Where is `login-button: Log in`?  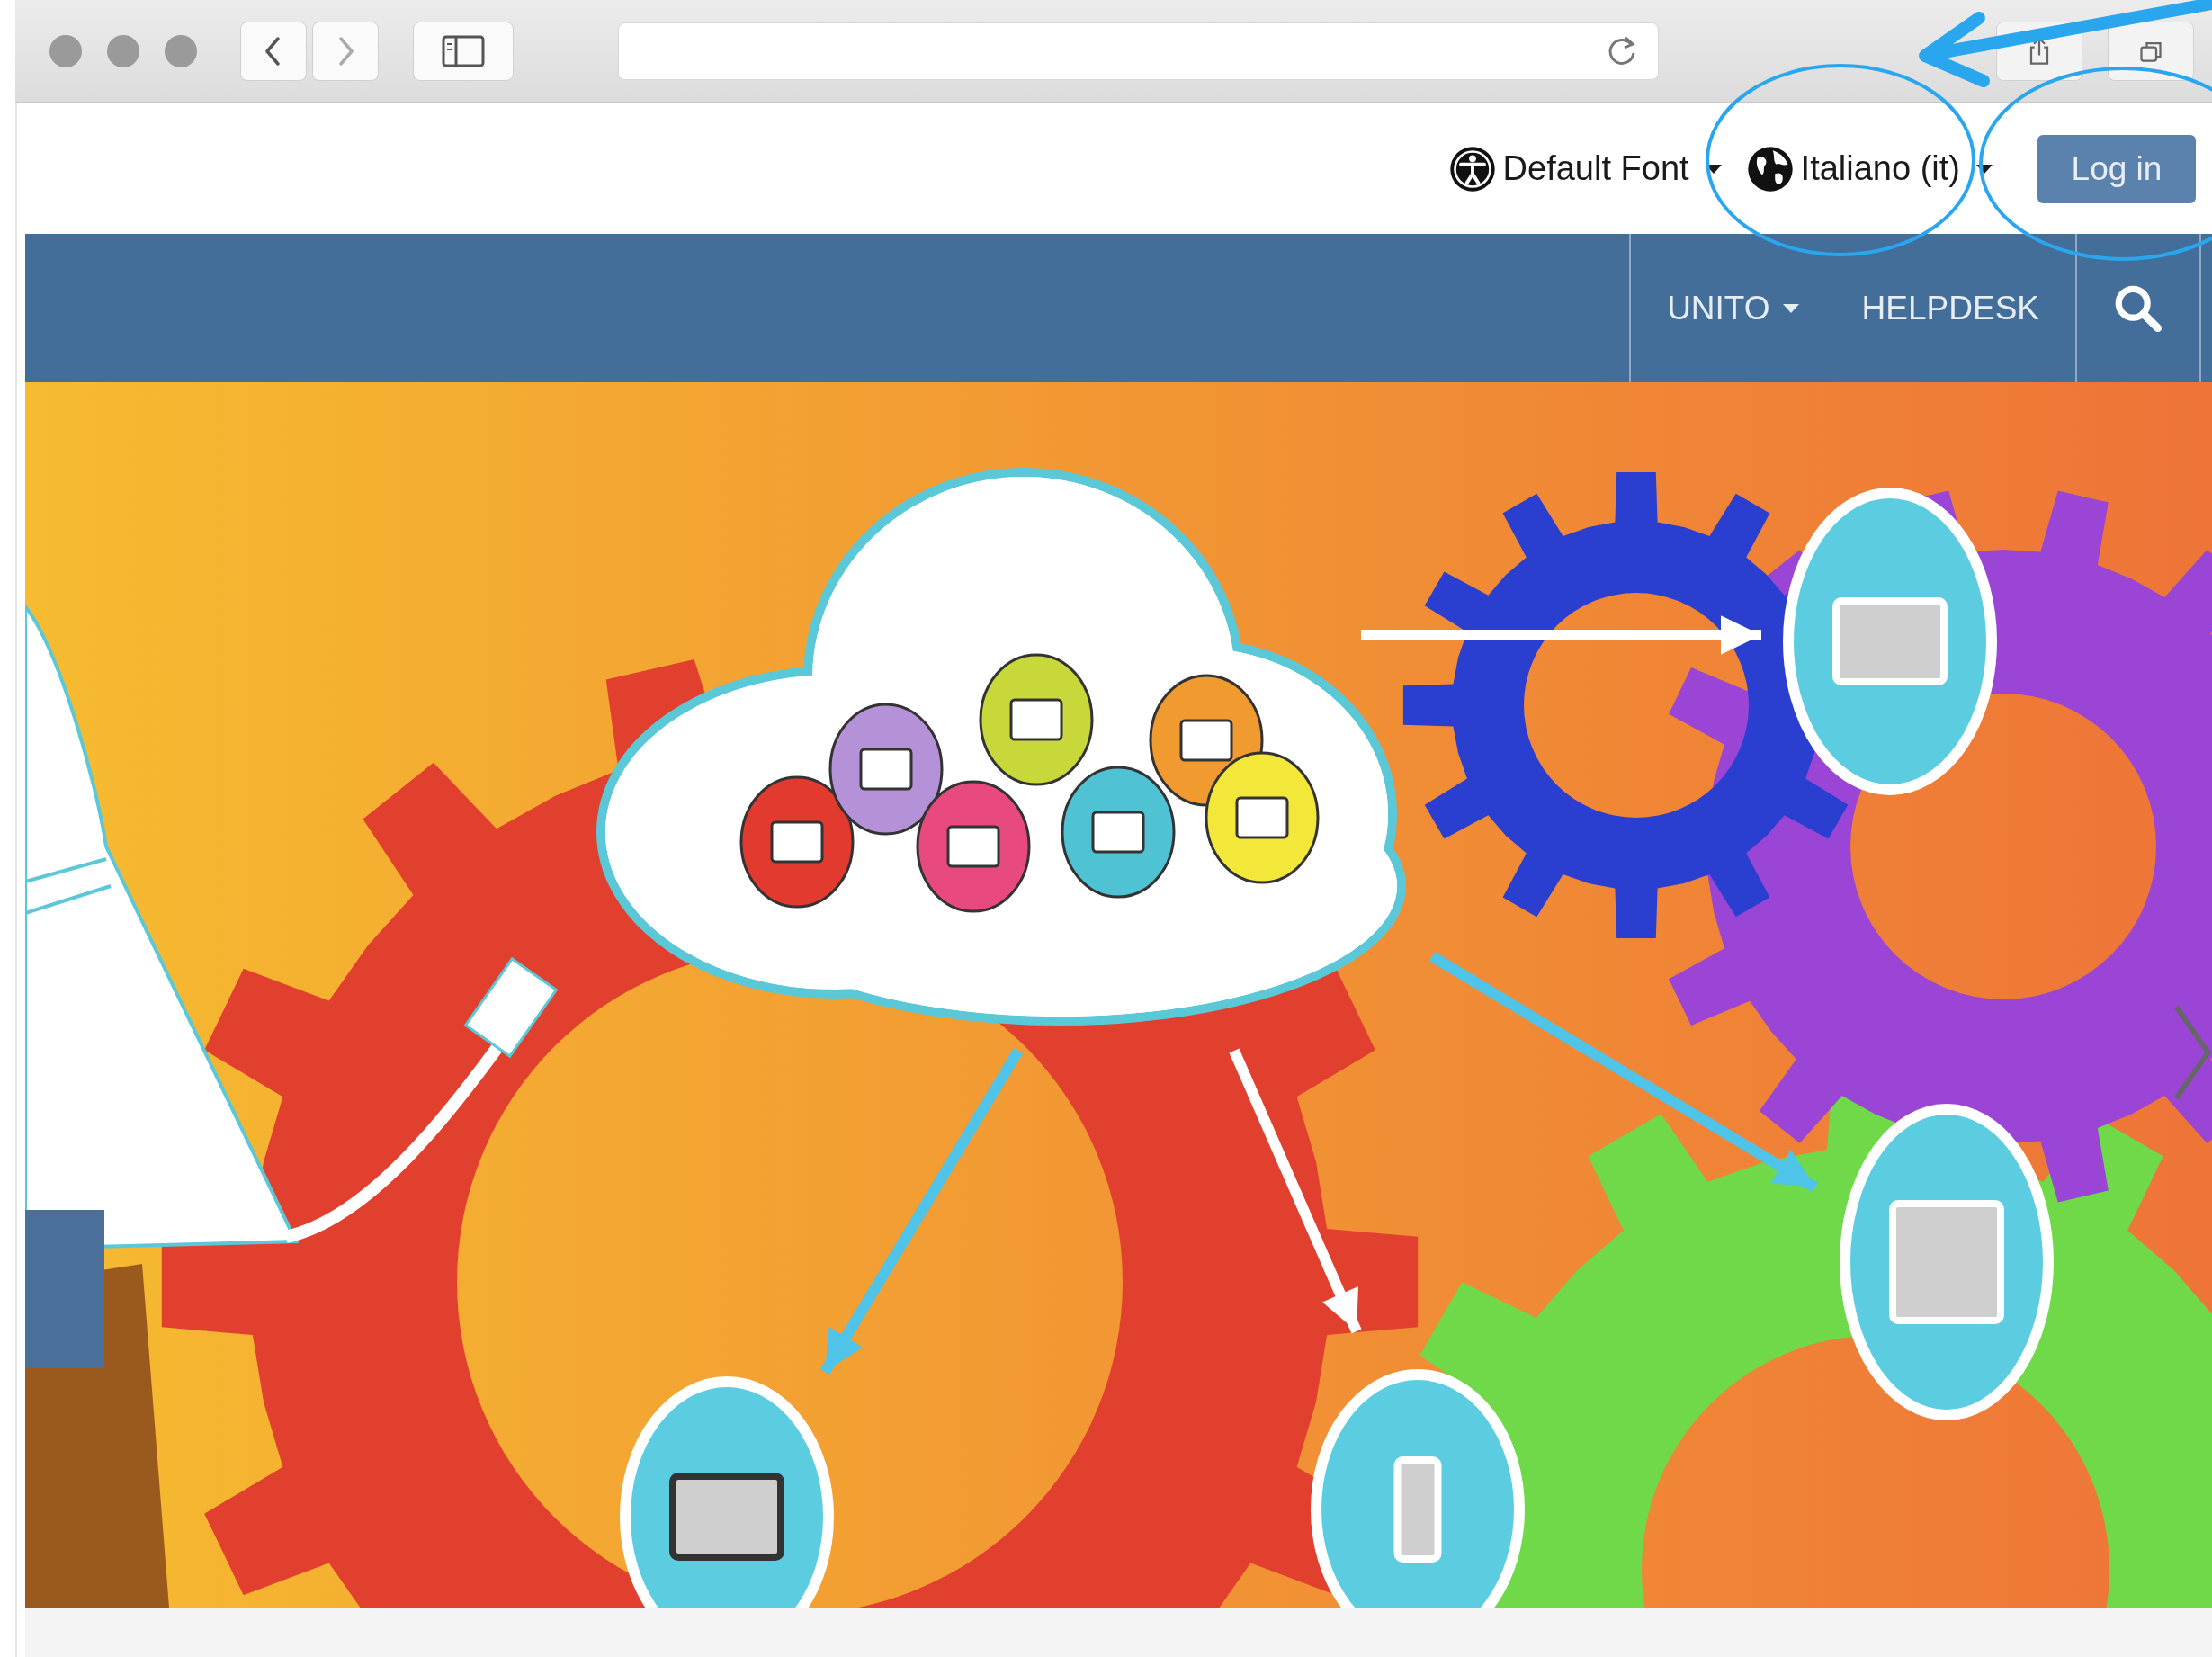
login-button: Log in is located at coordinates (2116, 168).